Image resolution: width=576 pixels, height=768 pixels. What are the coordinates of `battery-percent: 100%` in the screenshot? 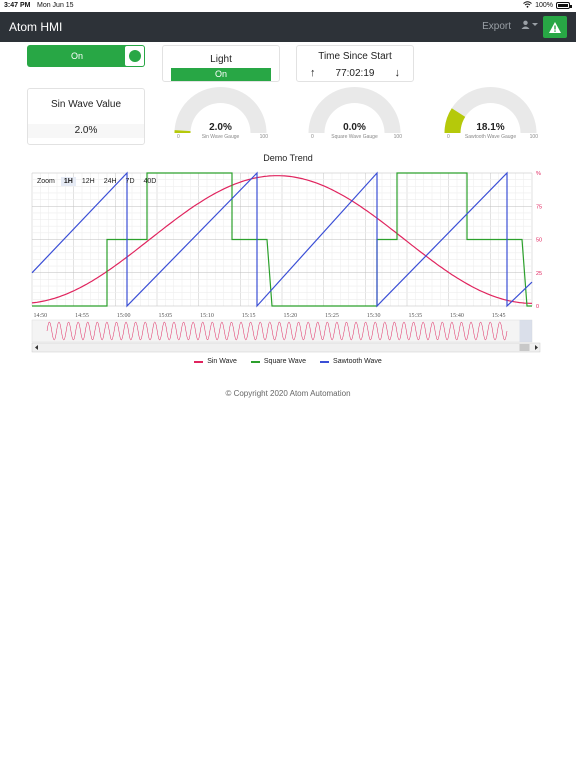 It's located at (544, 5).